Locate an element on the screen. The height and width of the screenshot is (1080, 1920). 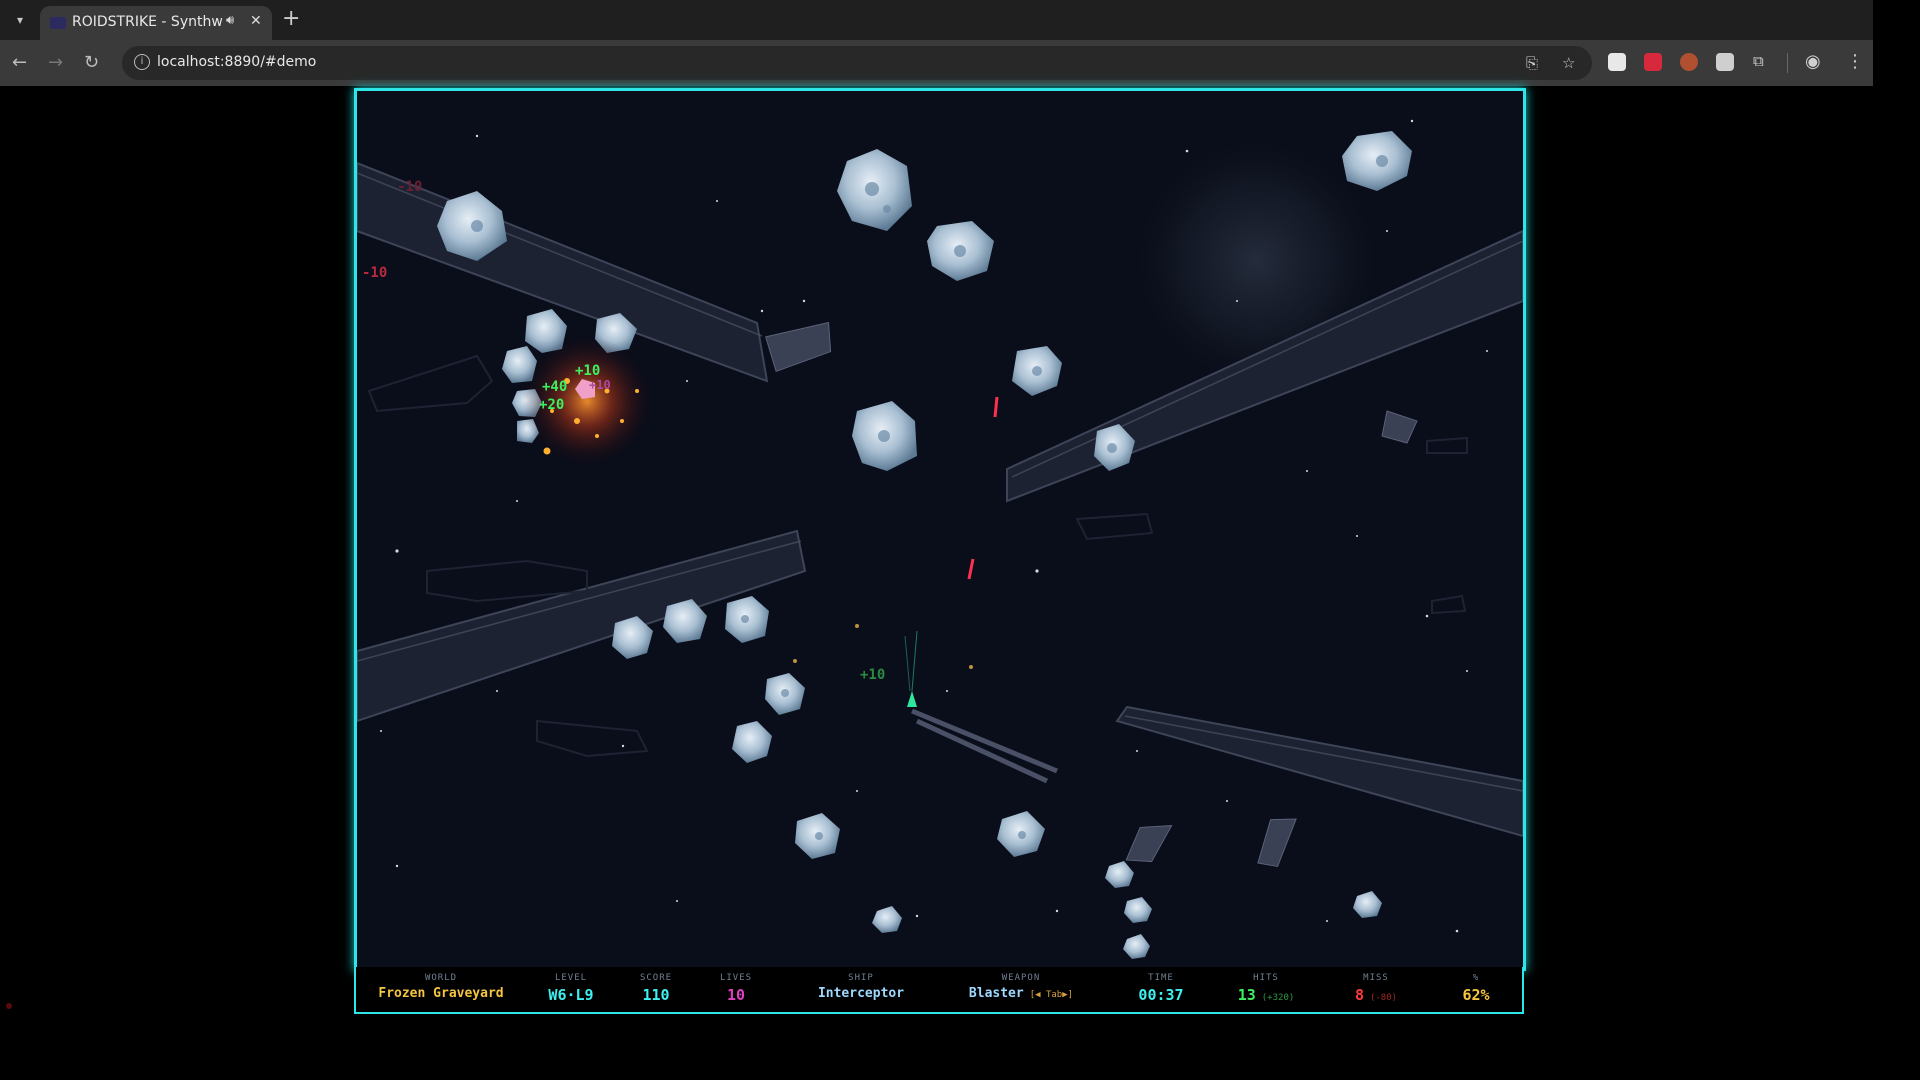
toolbar-divider is located at coordinates (1787, 63).